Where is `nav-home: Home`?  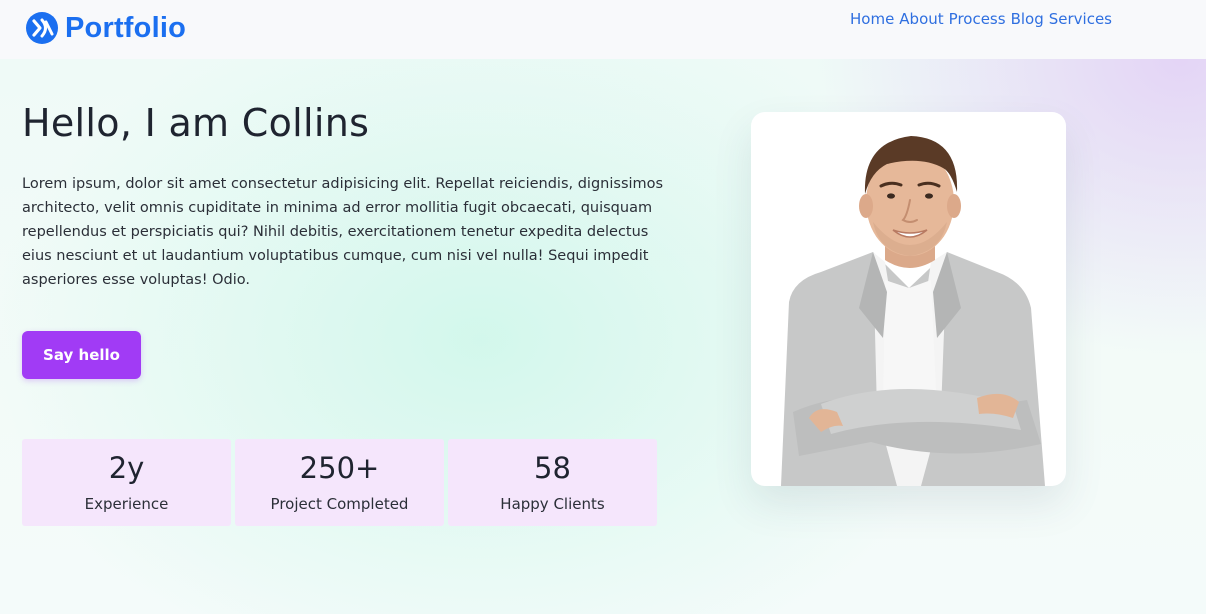 nav-home: Home is located at coordinates (872, 19).